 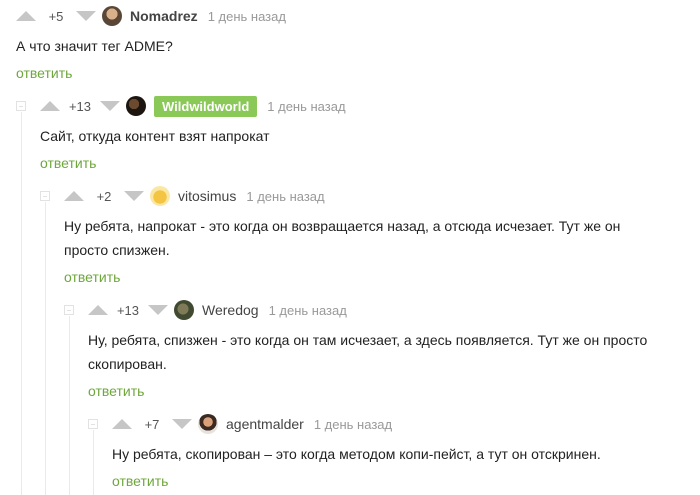 I want to click on comment-header: +13 Wildwildworld 1 день назад, so click(x=193, y=106).